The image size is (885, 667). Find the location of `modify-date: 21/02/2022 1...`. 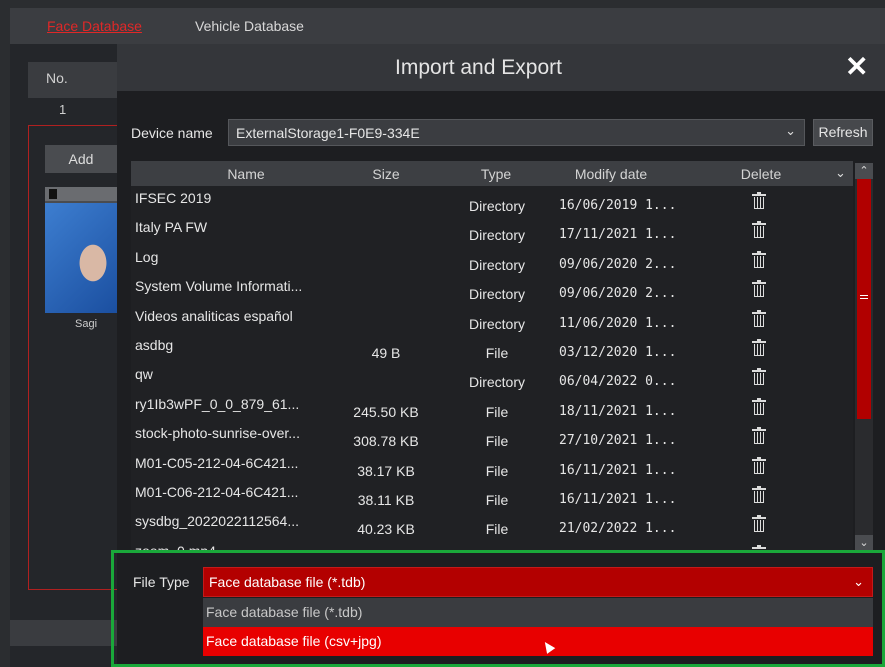

modify-date: 21/02/2022 1... is located at coordinates (618, 529).